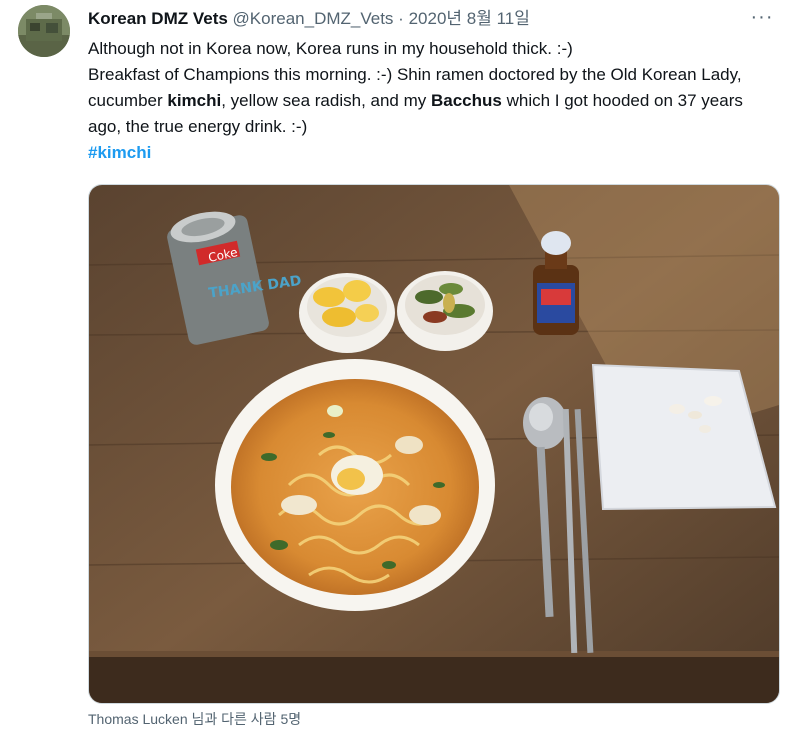  Describe the element at coordinates (445, 311) in the screenshot. I see `cucumber-kimchi-bowl` at that location.